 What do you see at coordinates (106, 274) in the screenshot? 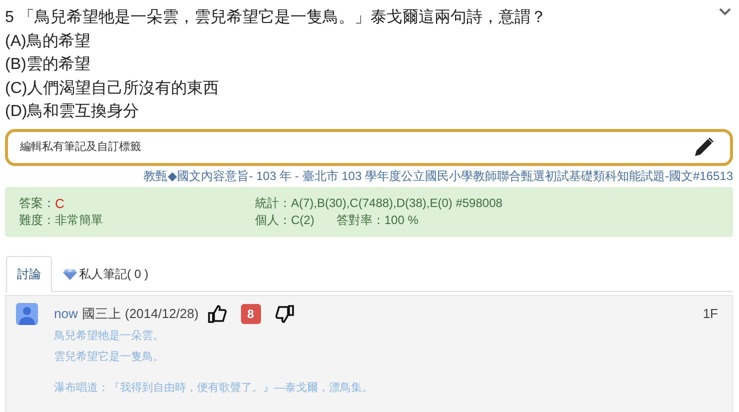
I see `tab: 私人筆記( 0 )` at bounding box center [106, 274].